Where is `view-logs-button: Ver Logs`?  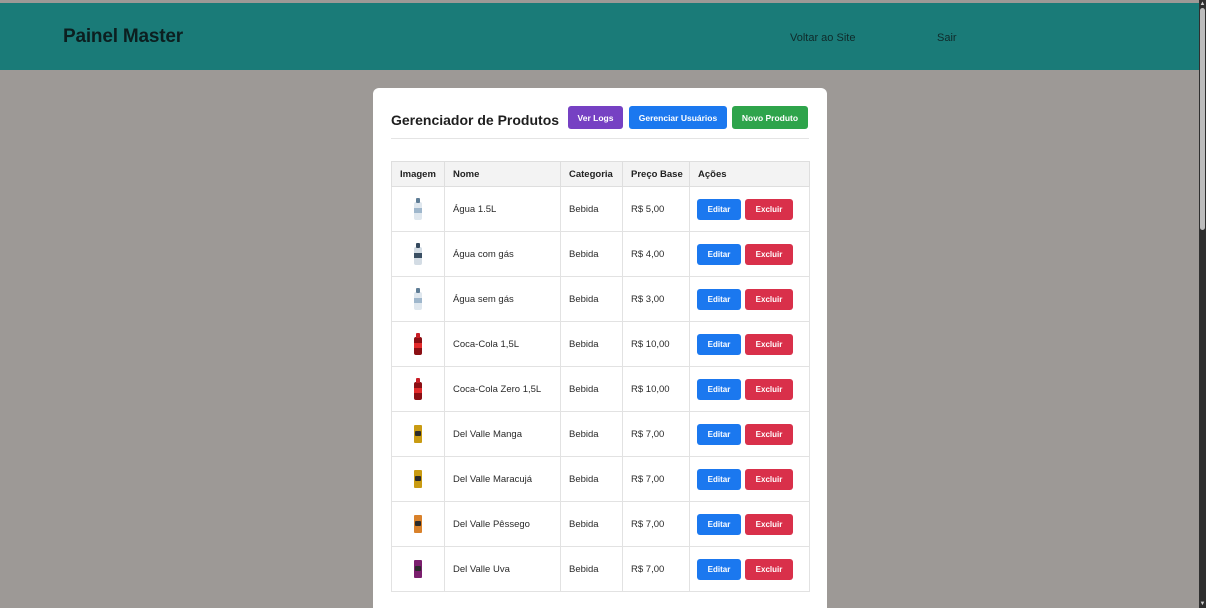 view-logs-button: Ver Logs is located at coordinates (595, 117).